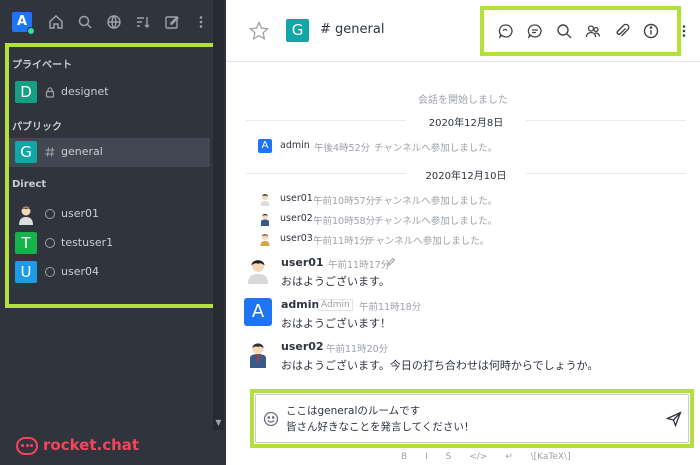  I want to click on message-item: A admin Admin 午前11時18分 おはようございます！, so click(464, 316).